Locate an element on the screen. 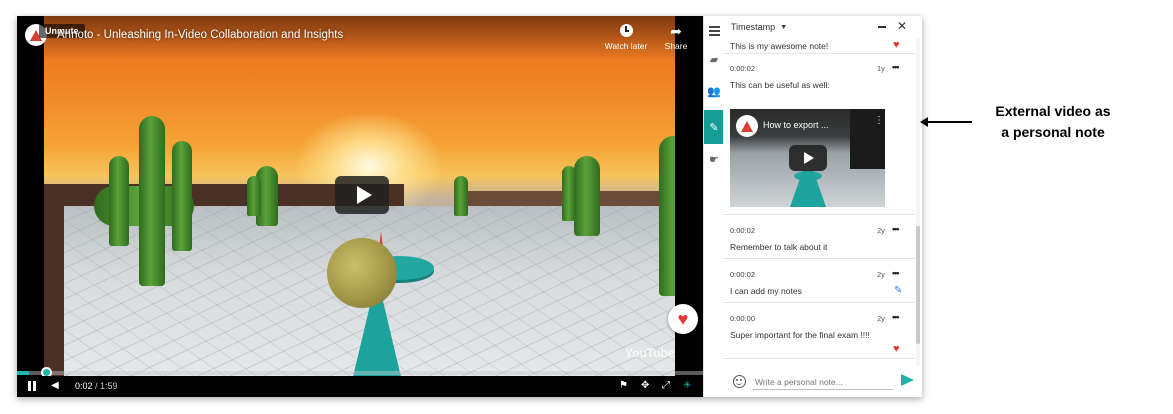 The image size is (1173, 414). comments-icon: ▰ is located at coordinates (714, 59).